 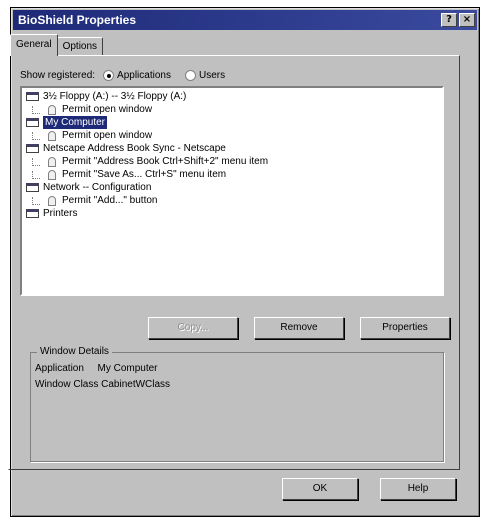 What do you see at coordinates (80, 46) in the screenshot?
I see `tab-options: Options` at bounding box center [80, 46].